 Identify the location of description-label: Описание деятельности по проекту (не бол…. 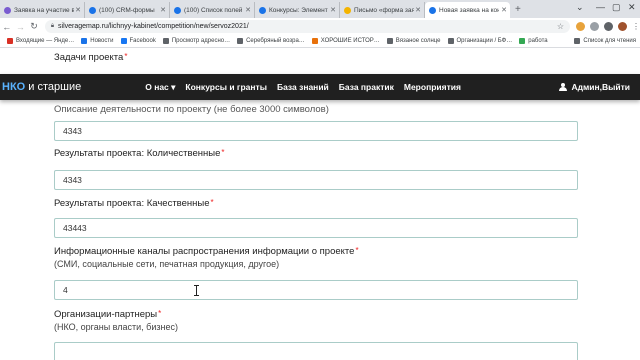
(191, 109).